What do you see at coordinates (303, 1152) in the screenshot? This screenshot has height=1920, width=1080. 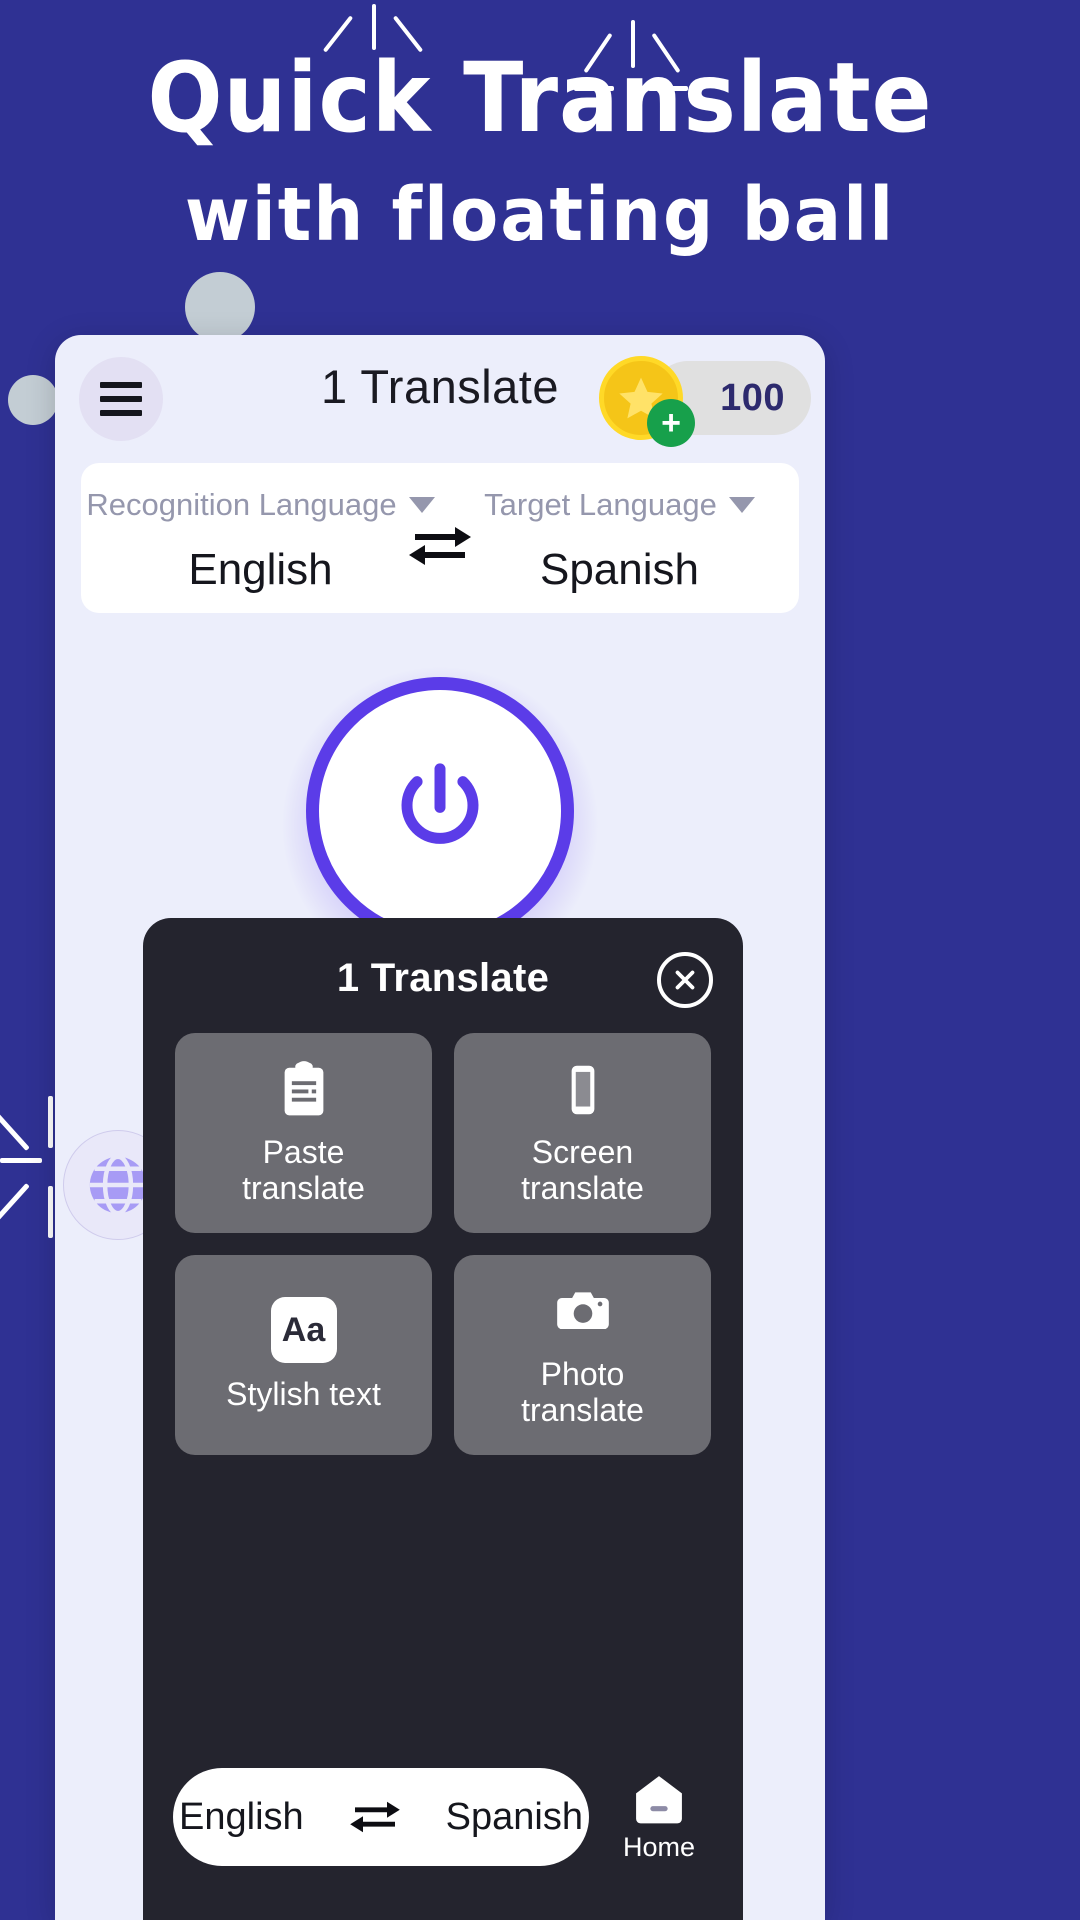 I see `tile-label-line1: Paste` at bounding box center [303, 1152].